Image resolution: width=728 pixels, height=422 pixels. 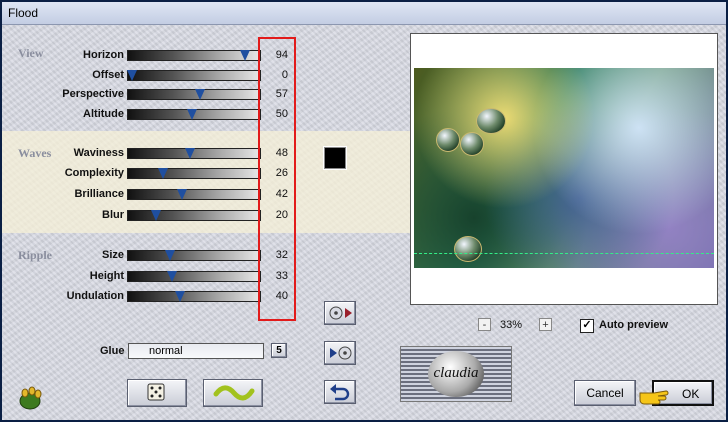 What do you see at coordinates (99, 194) in the screenshot?
I see `param-label-brilliance: Brilliance` at bounding box center [99, 194].